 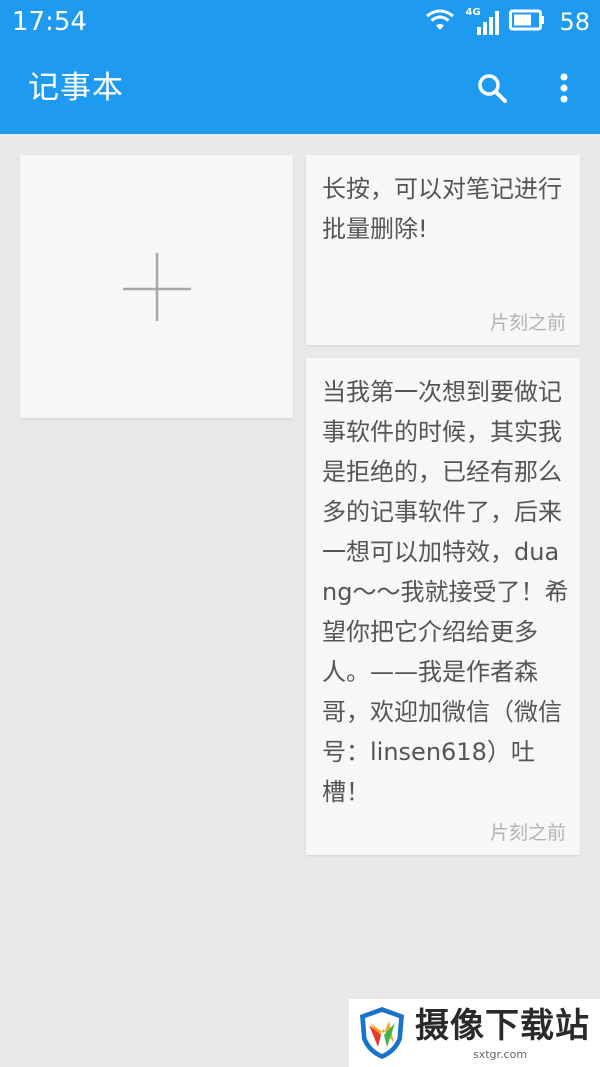 I want to click on watermark: 摄像下载站 sxtgr.com, so click(x=474, y=1033).